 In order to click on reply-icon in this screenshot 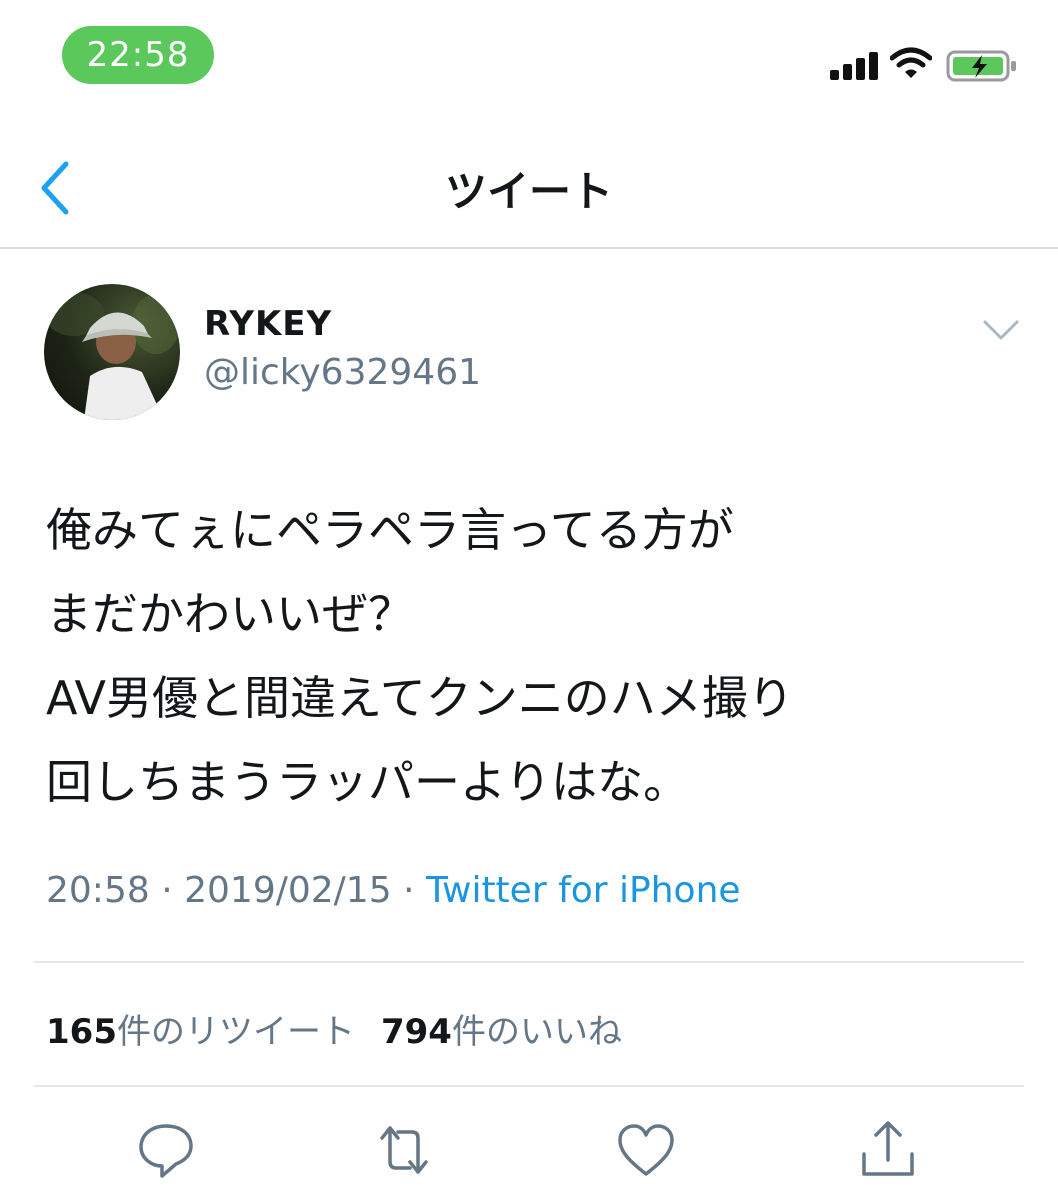, I will do `click(166, 1150)`.